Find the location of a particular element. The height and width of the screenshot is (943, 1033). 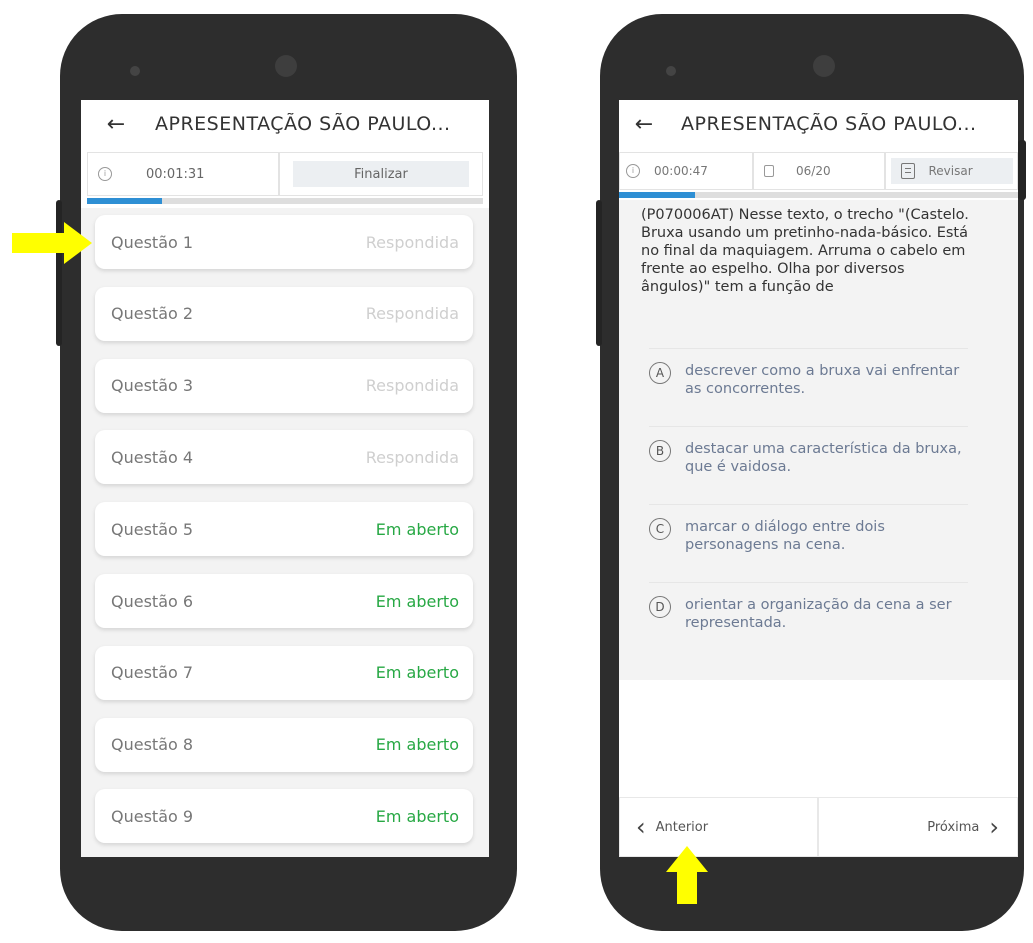

question-card: Questão 8 Em aberto is located at coordinates (284, 744).